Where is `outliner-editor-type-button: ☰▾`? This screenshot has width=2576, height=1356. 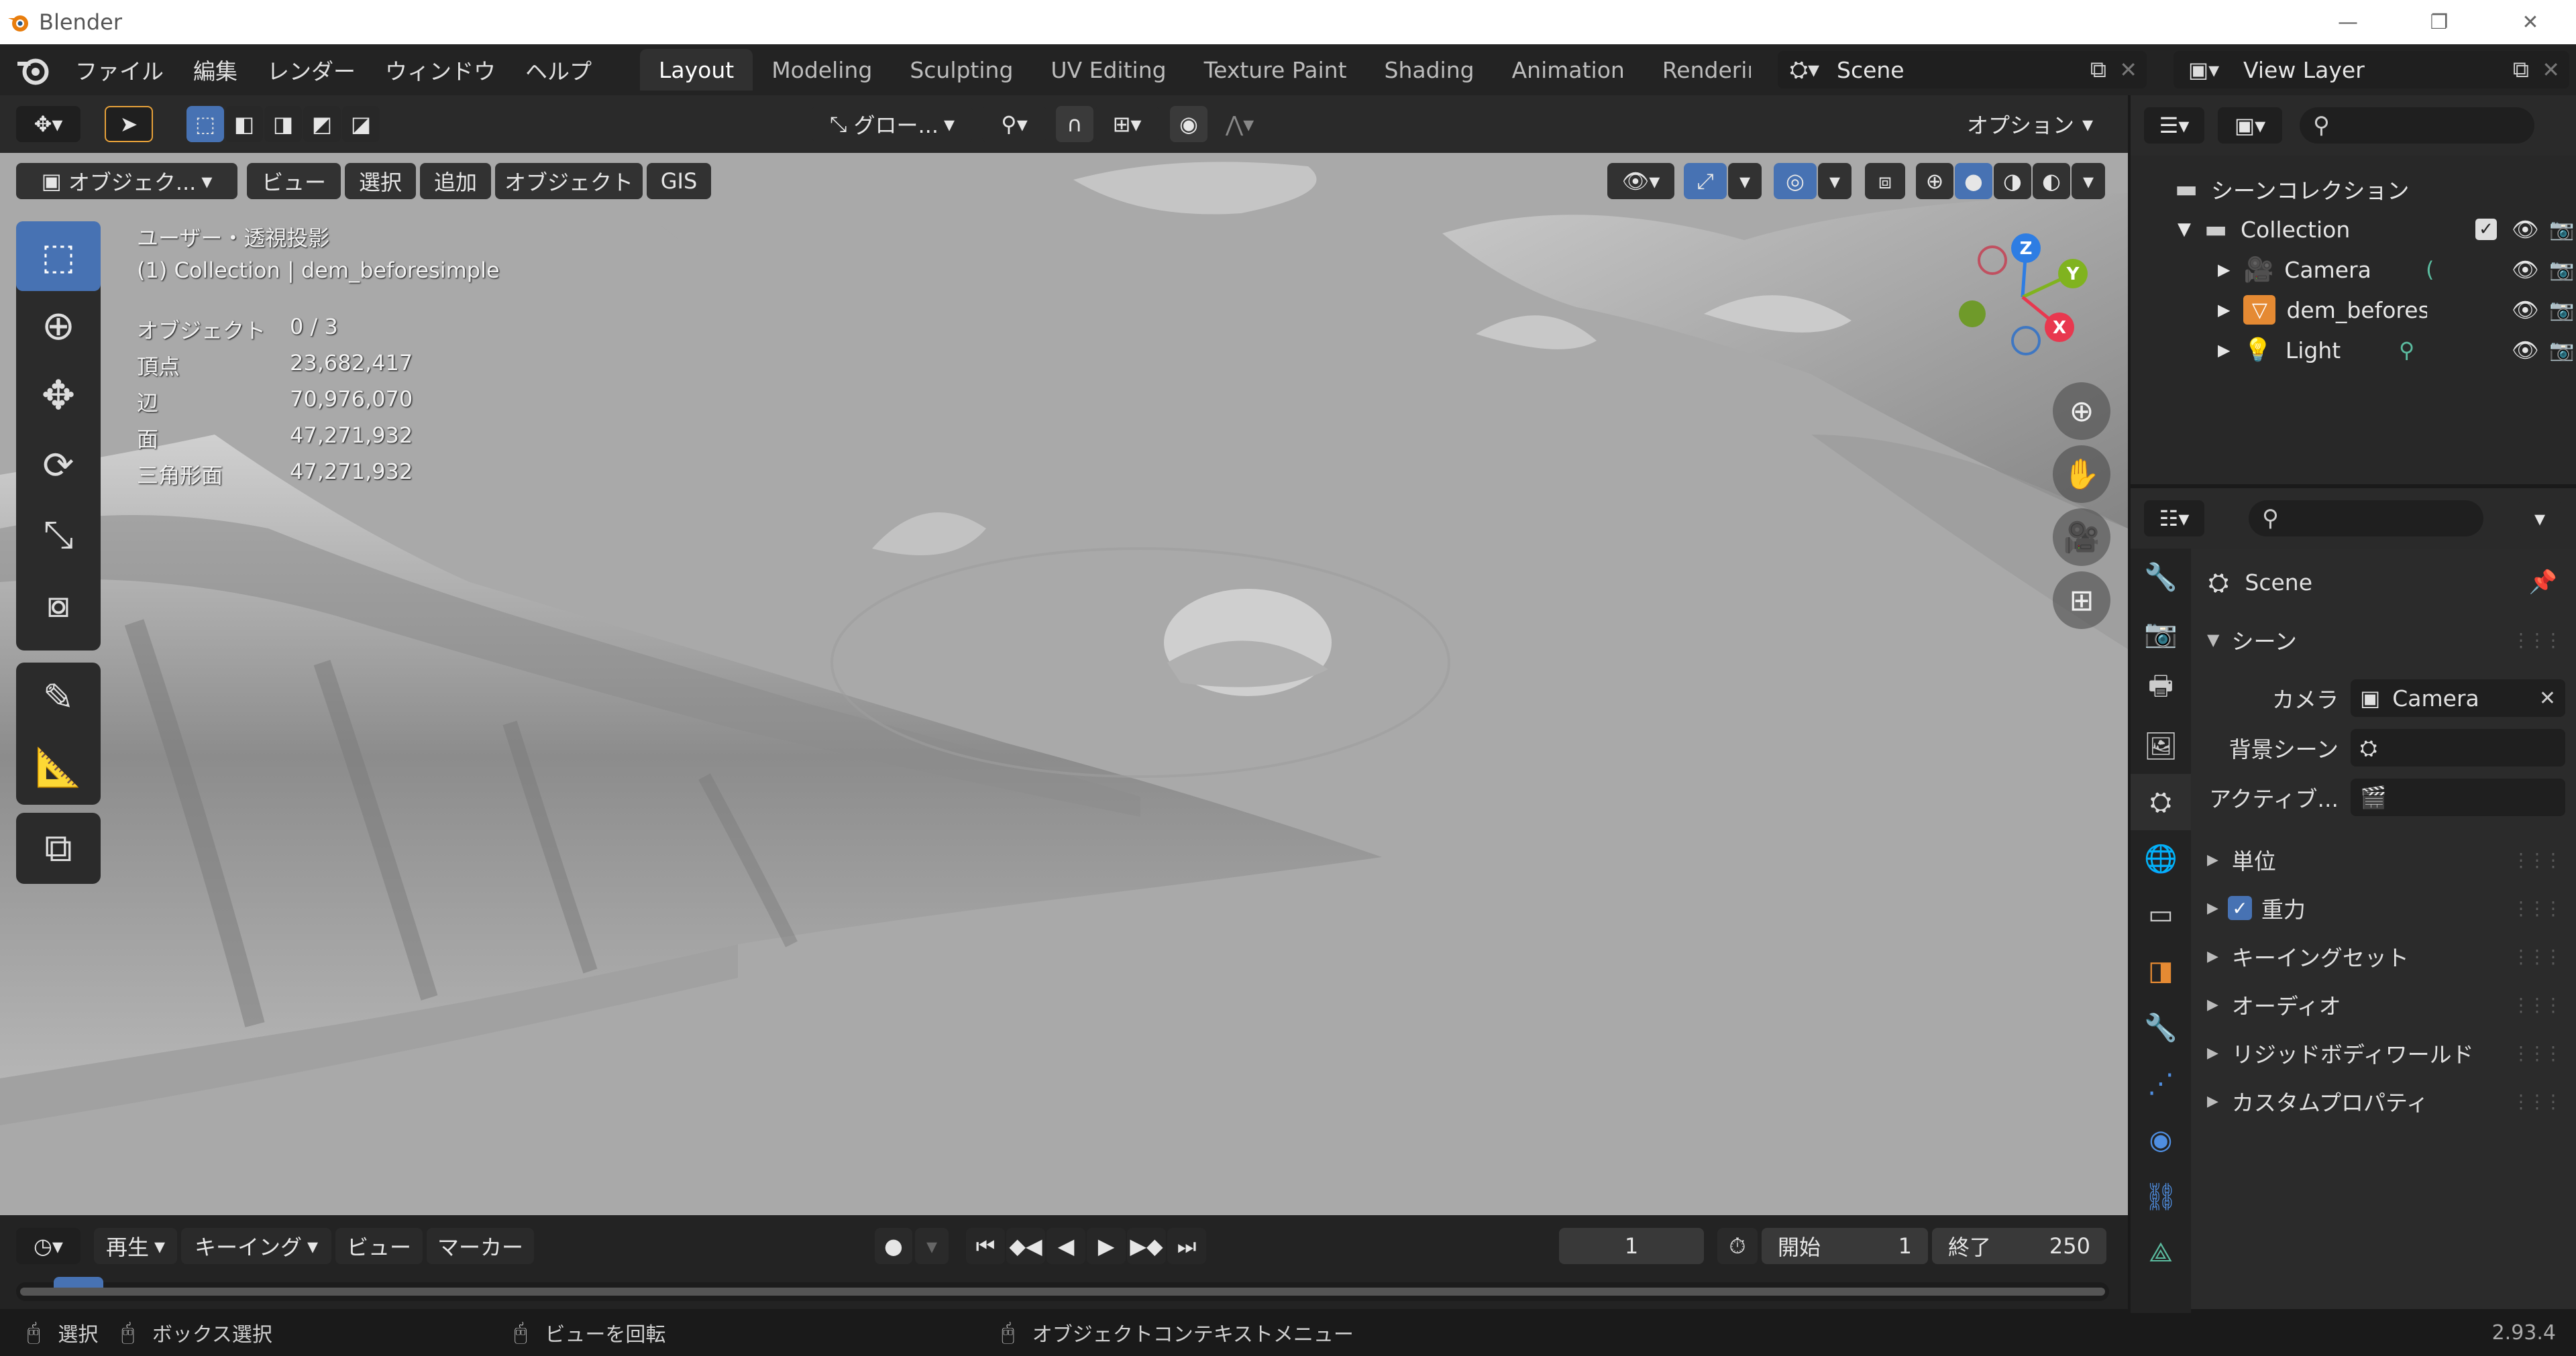
outliner-editor-type-button: ☰▾ is located at coordinates (2174, 125).